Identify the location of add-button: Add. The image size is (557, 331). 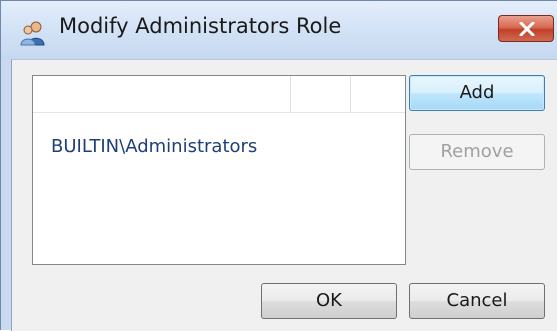
(477, 93).